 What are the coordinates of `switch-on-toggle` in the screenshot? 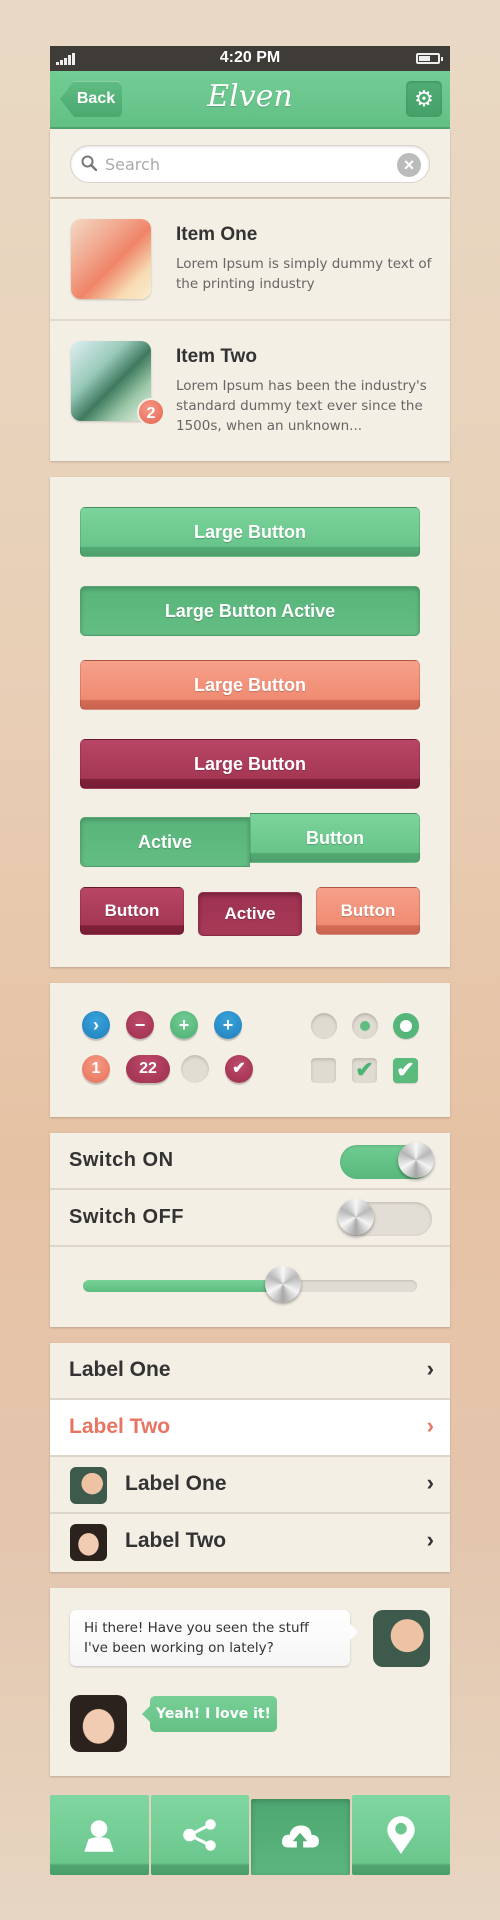 It's located at (387, 1160).